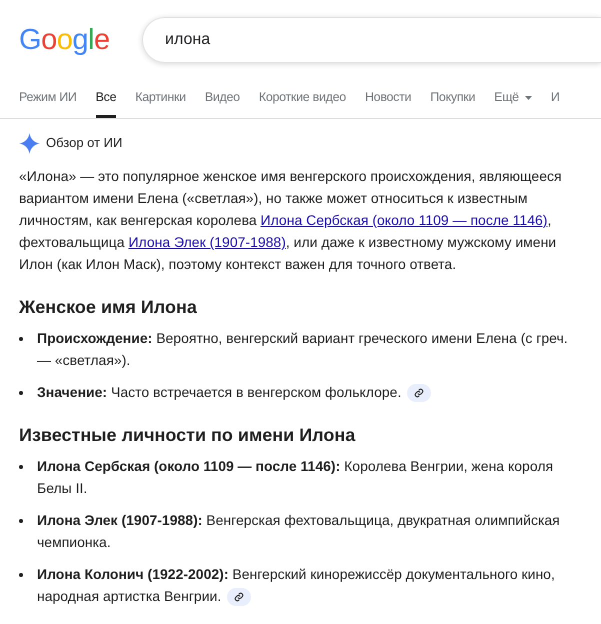  I want to click on inline-link: Илона Элек (1907-1988), so click(207, 242).